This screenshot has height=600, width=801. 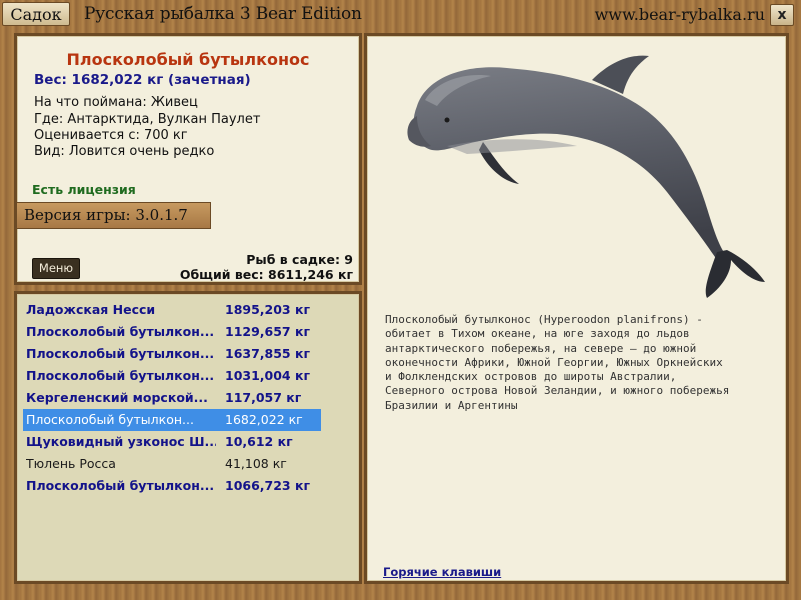 What do you see at coordinates (84, 189) in the screenshot?
I see `license-status: Есть лицензия` at bounding box center [84, 189].